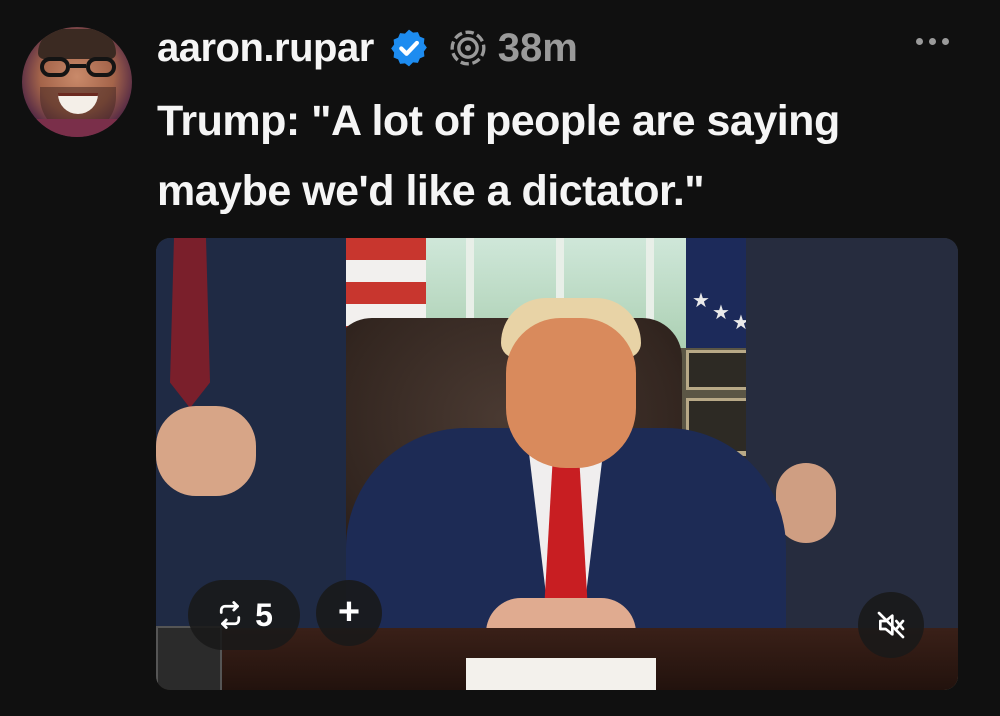  What do you see at coordinates (932, 41) in the screenshot?
I see `more-options-icon` at bounding box center [932, 41].